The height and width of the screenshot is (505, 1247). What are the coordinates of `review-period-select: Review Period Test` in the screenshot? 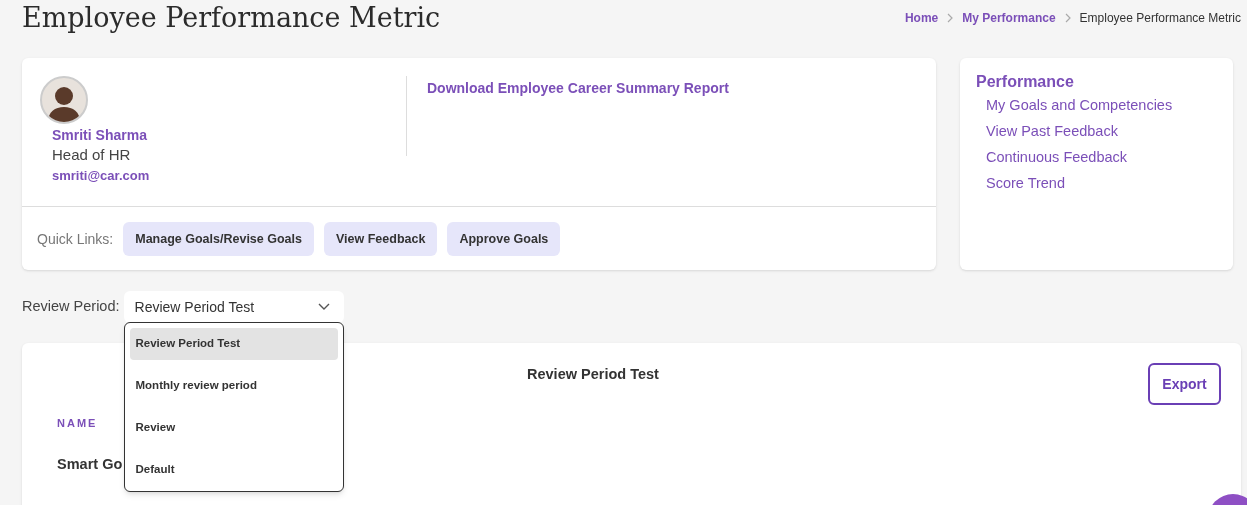 It's located at (233, 307).